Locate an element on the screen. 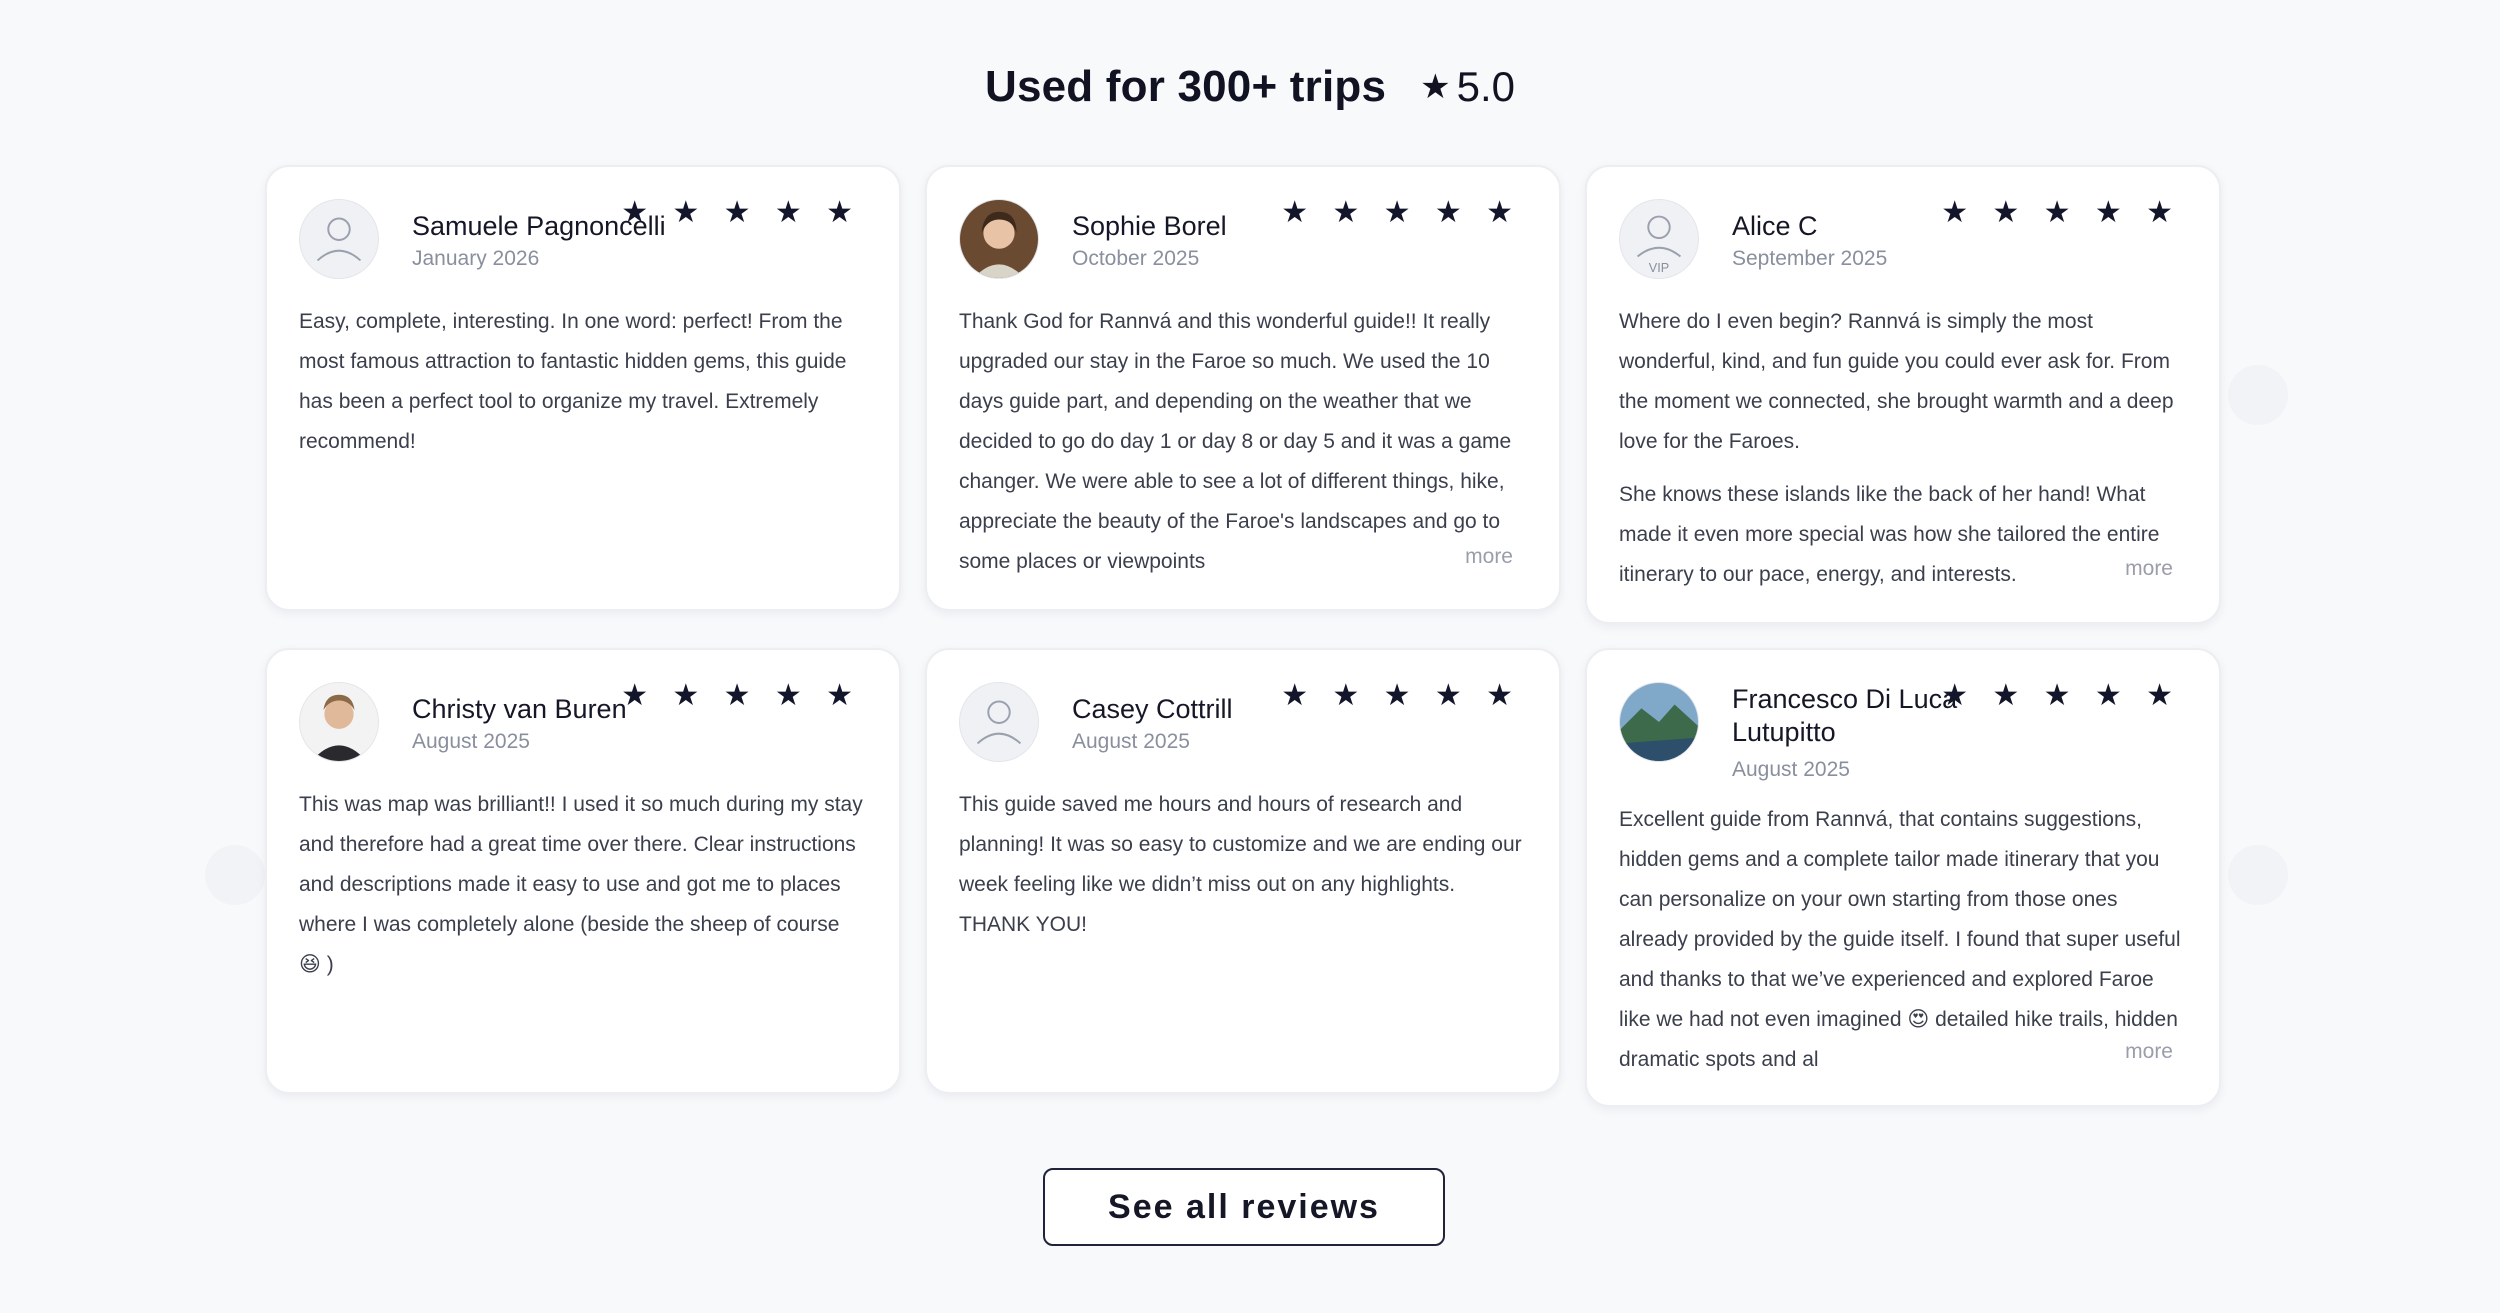 This screenshot has width=2500, height=1313. carousel-next-ghost is located at coordinates (2258, 395).